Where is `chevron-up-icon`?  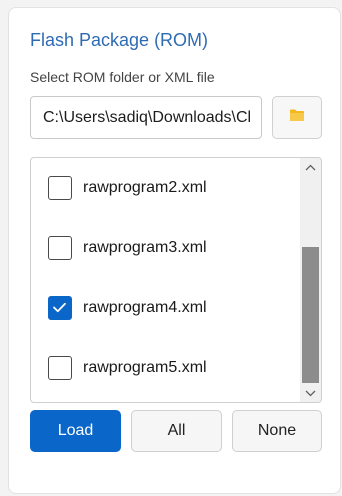
chevron-up-icon is located at coordinates (310, 167).